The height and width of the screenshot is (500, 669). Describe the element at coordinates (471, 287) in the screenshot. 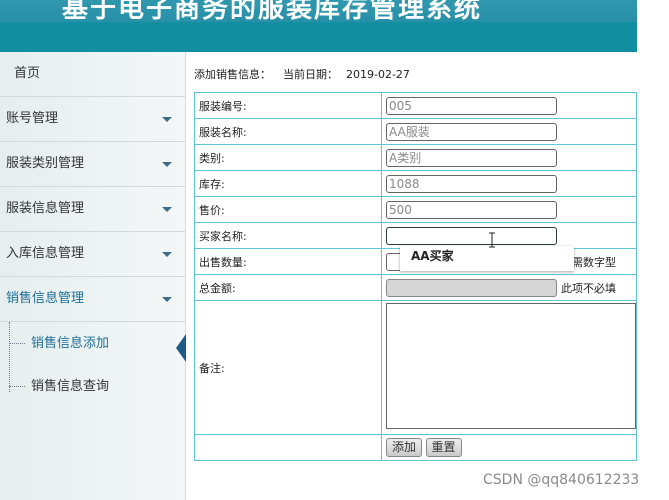

I see `total-input` at that location.